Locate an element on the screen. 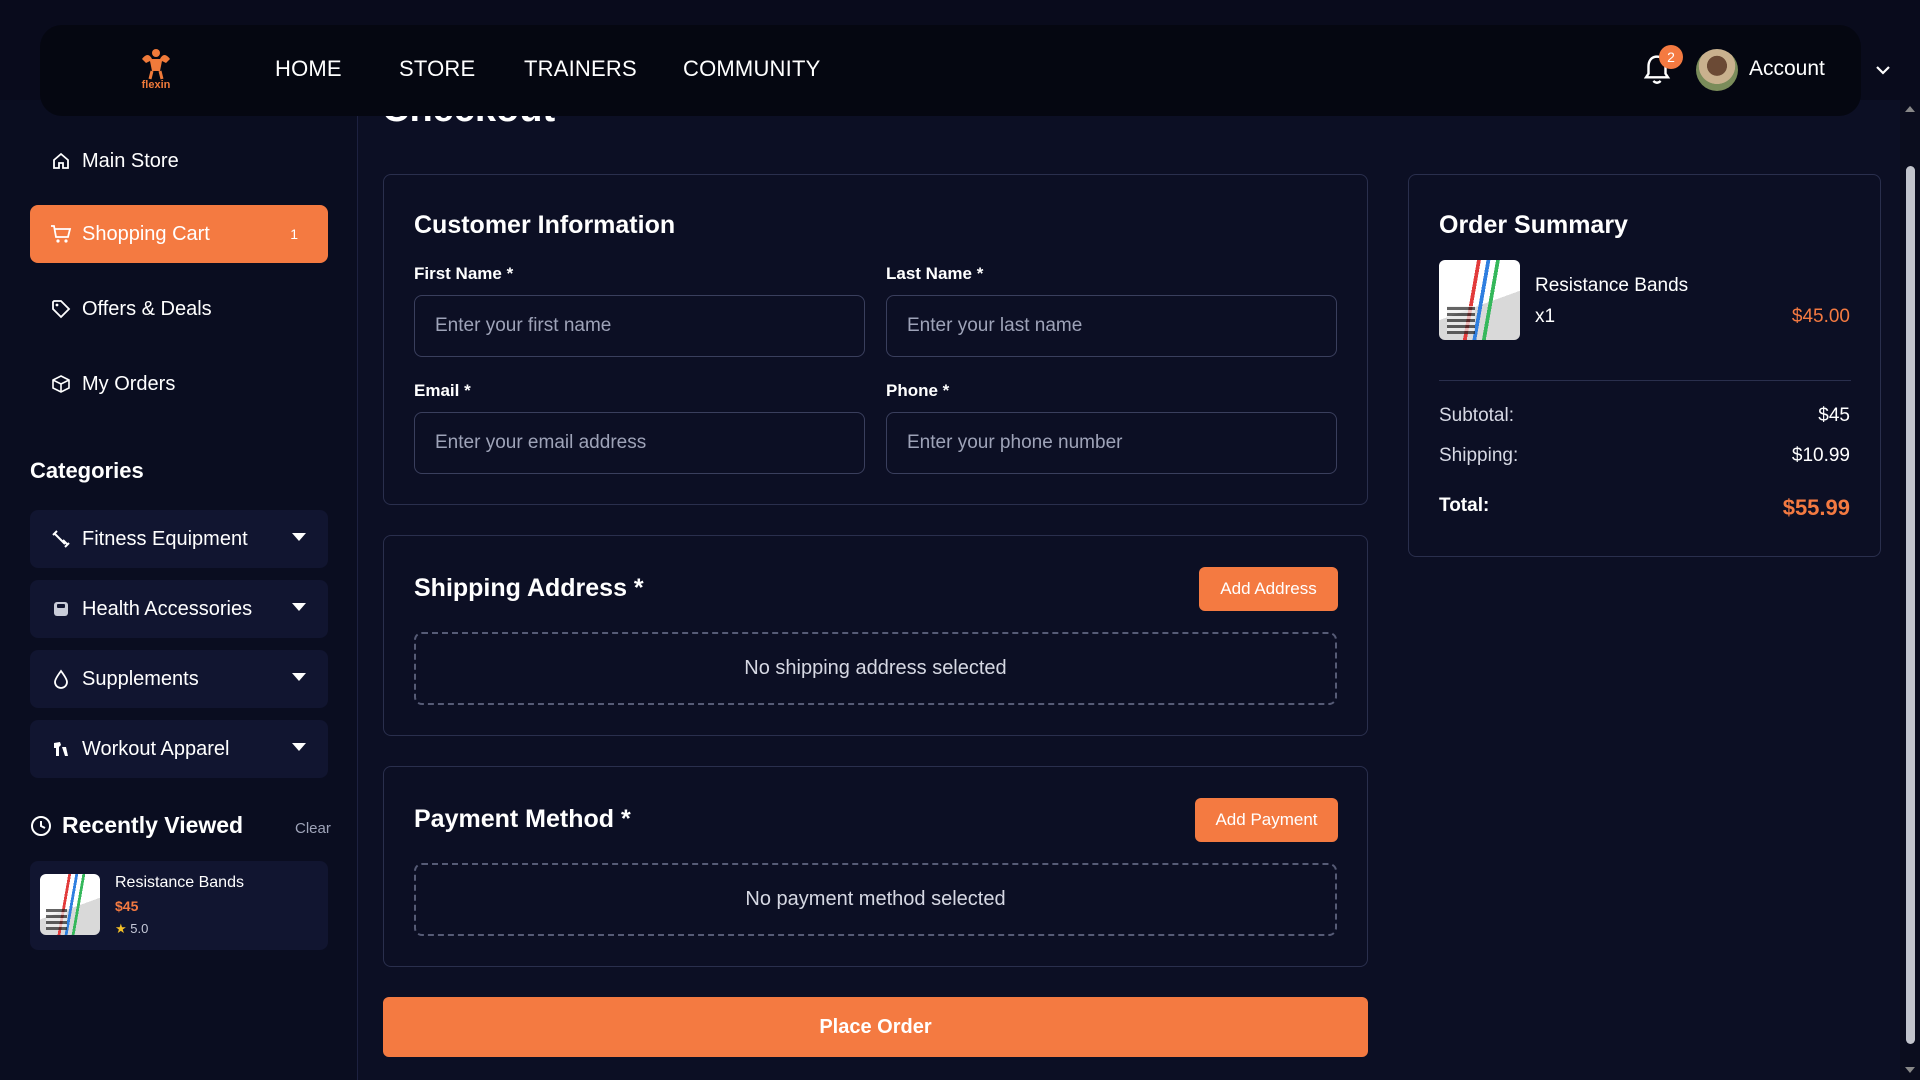 The image size is (1920, 1080). category-fitness-equipment: Fitness Equipment is located at coordinates (179, 539).